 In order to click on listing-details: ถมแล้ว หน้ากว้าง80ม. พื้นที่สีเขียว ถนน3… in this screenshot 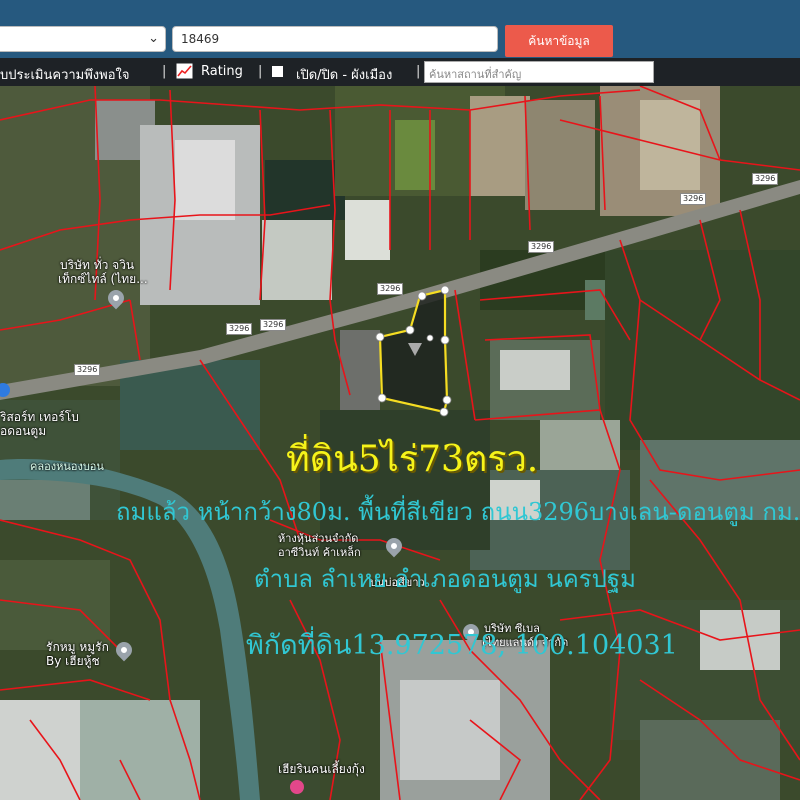, I will do `click(458, 512)`.